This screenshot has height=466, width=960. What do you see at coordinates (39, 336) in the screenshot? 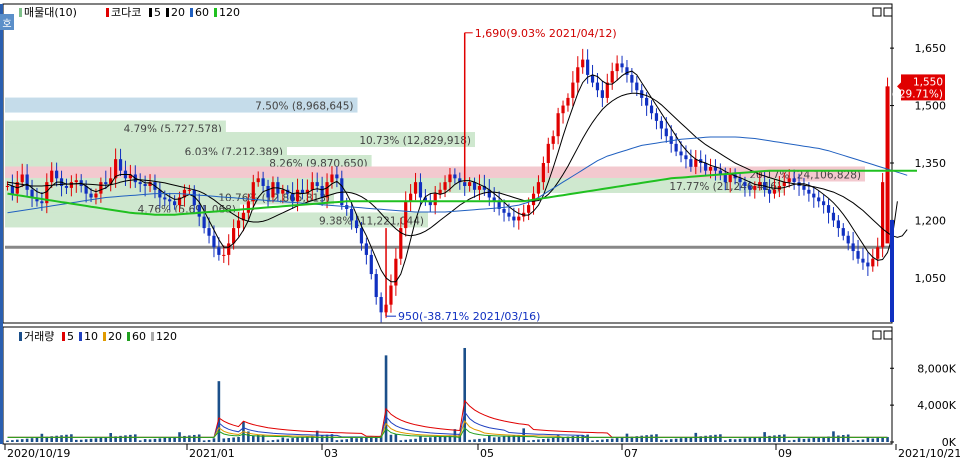
I see `legend-label: 거래량` at bounding box center [39, 336].